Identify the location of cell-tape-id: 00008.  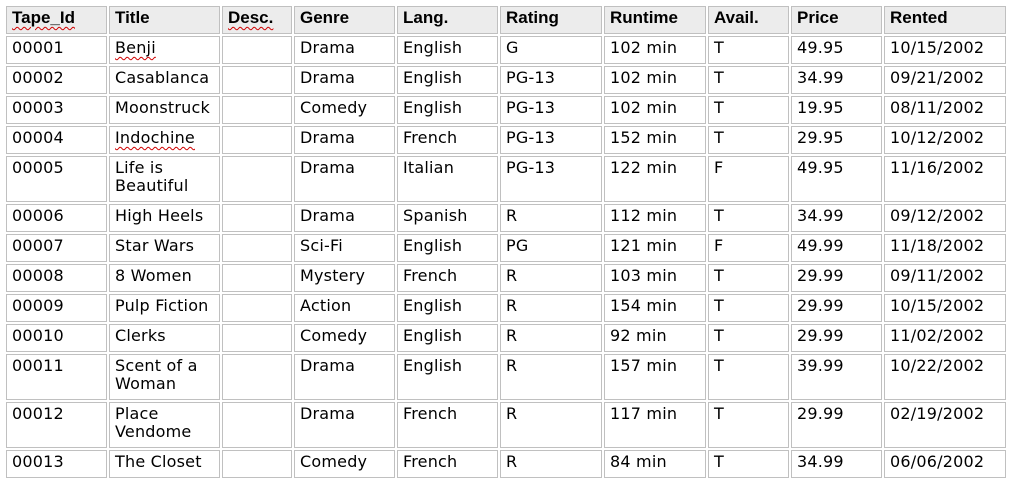
(56, 278).